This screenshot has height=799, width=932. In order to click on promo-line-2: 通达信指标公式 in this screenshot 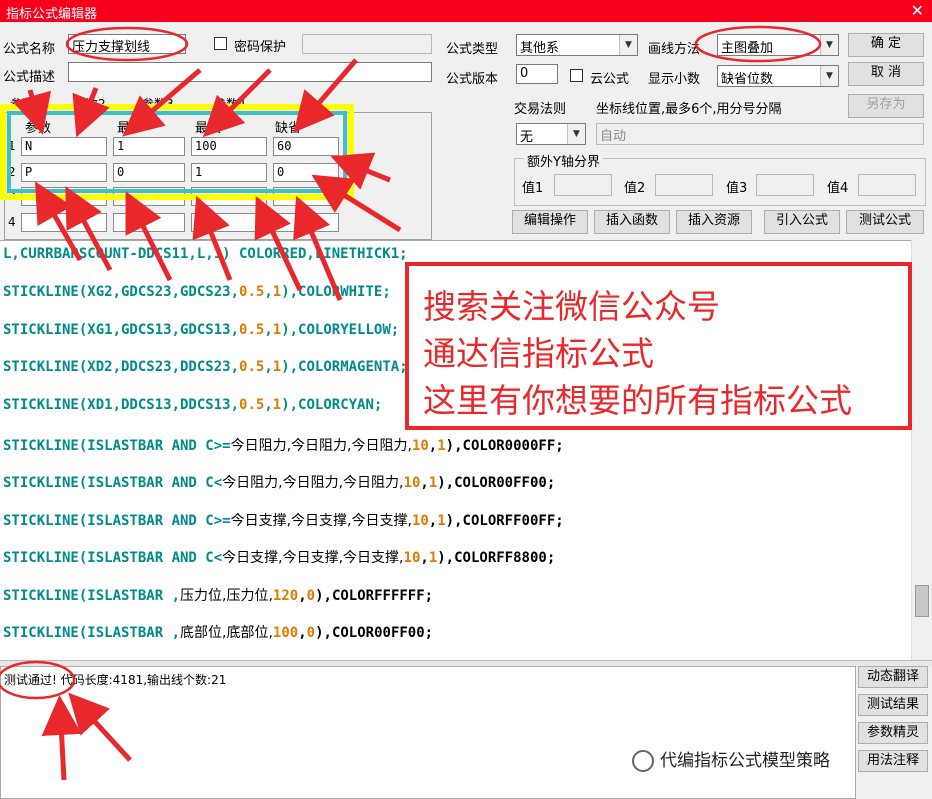, I will do `click(538, 353)`.